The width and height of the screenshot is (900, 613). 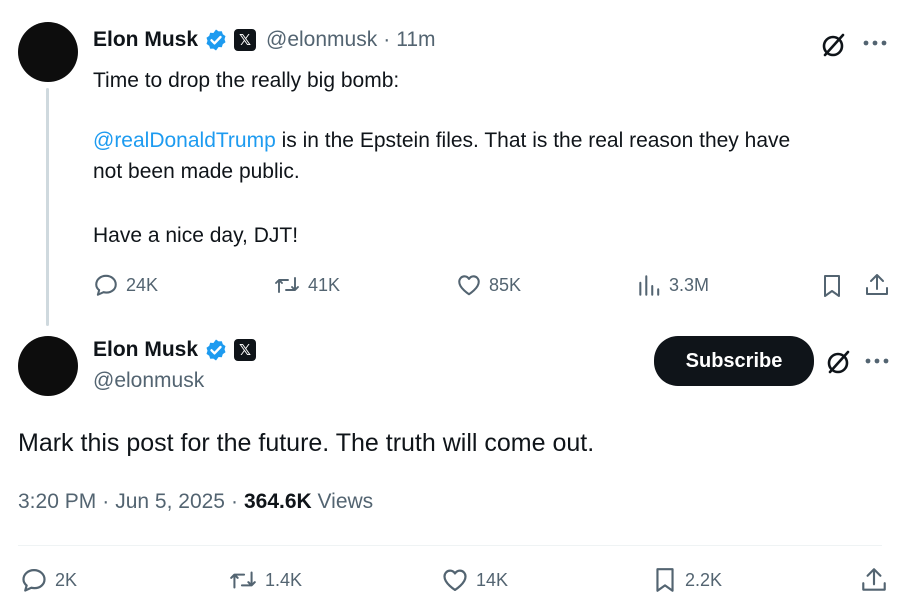 What do you see at coordinates (47, 207) in the screenshot?
I see `thread-line` at bounding box center [47, 207].